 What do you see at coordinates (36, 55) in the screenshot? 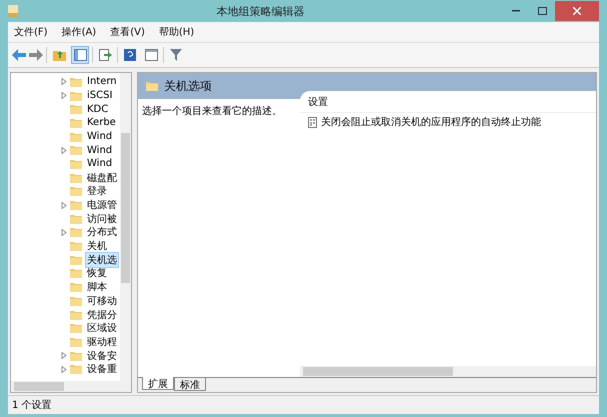
I see `forward-arrow-icon` at bounding box center [36, 55].